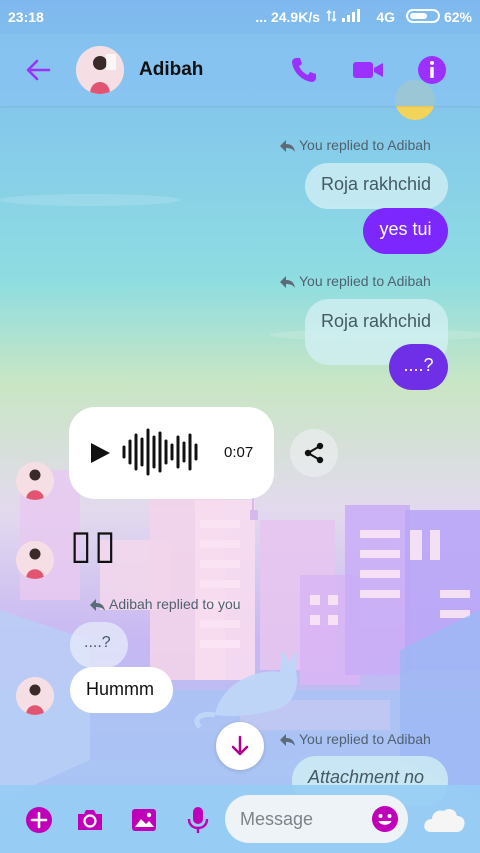 The image size is (480, 853). What do you see at coordinates (160, 452) in the screenshot?
I see `waveform-icon` at bounding box center [160, 452].